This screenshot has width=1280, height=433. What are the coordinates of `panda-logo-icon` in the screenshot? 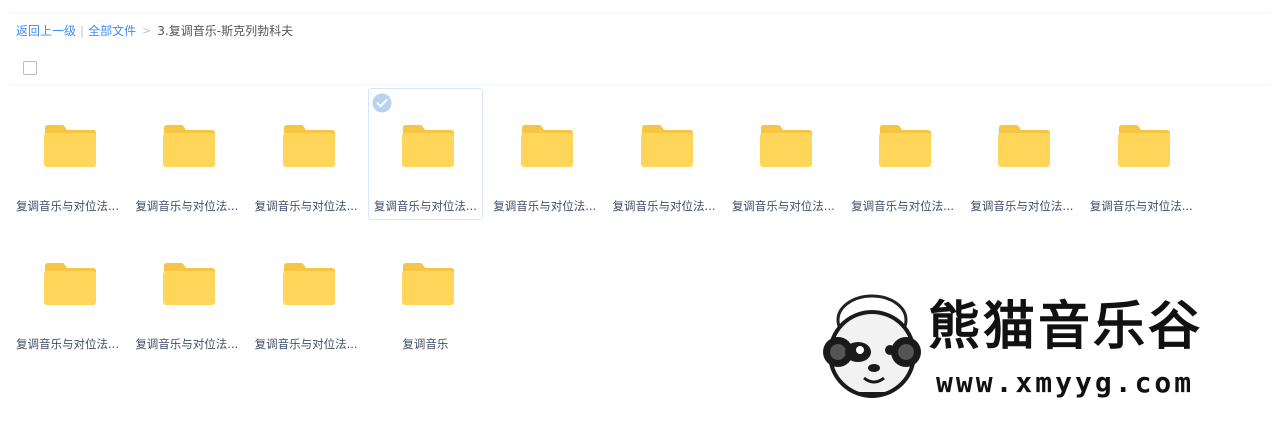 It's located at (872, 346).